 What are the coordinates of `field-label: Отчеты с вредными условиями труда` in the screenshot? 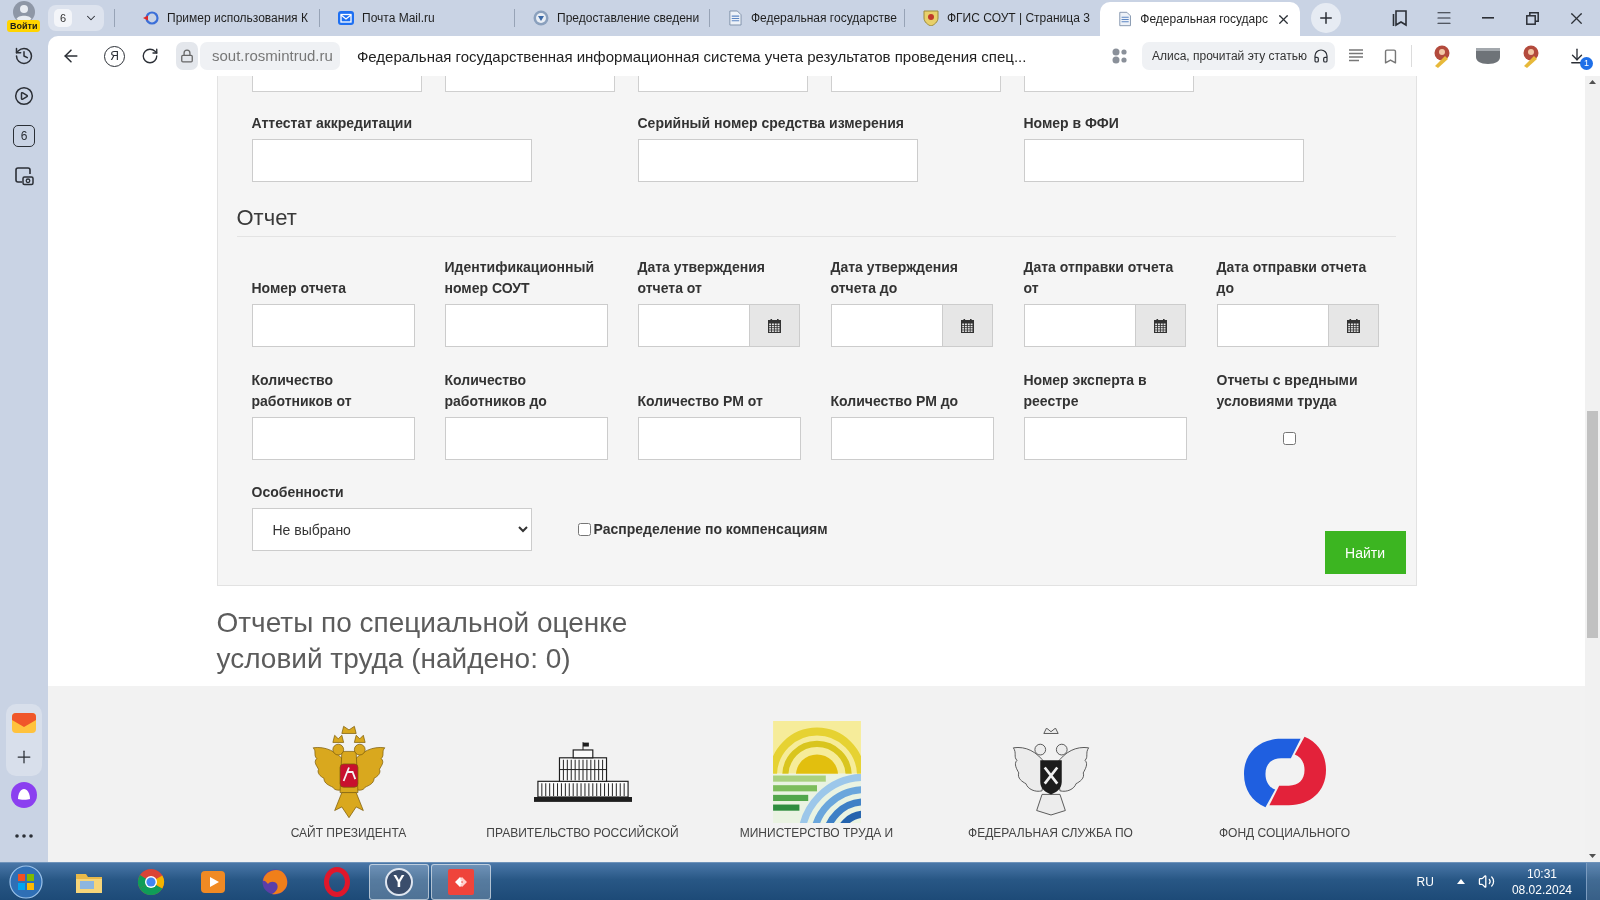 It's located at (1287, 391).